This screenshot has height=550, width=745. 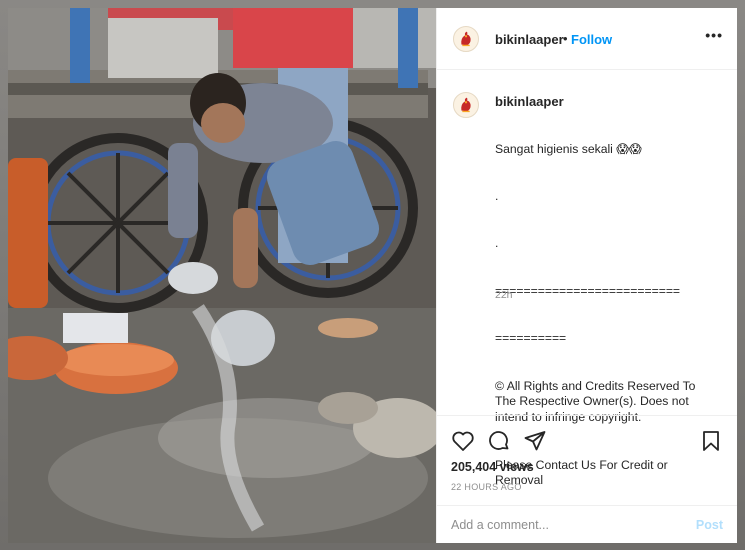 What do you see at coordinates (588, 290) in the screenshot?
I see `caption-line: ==========================` at bounding box center [588, 290].